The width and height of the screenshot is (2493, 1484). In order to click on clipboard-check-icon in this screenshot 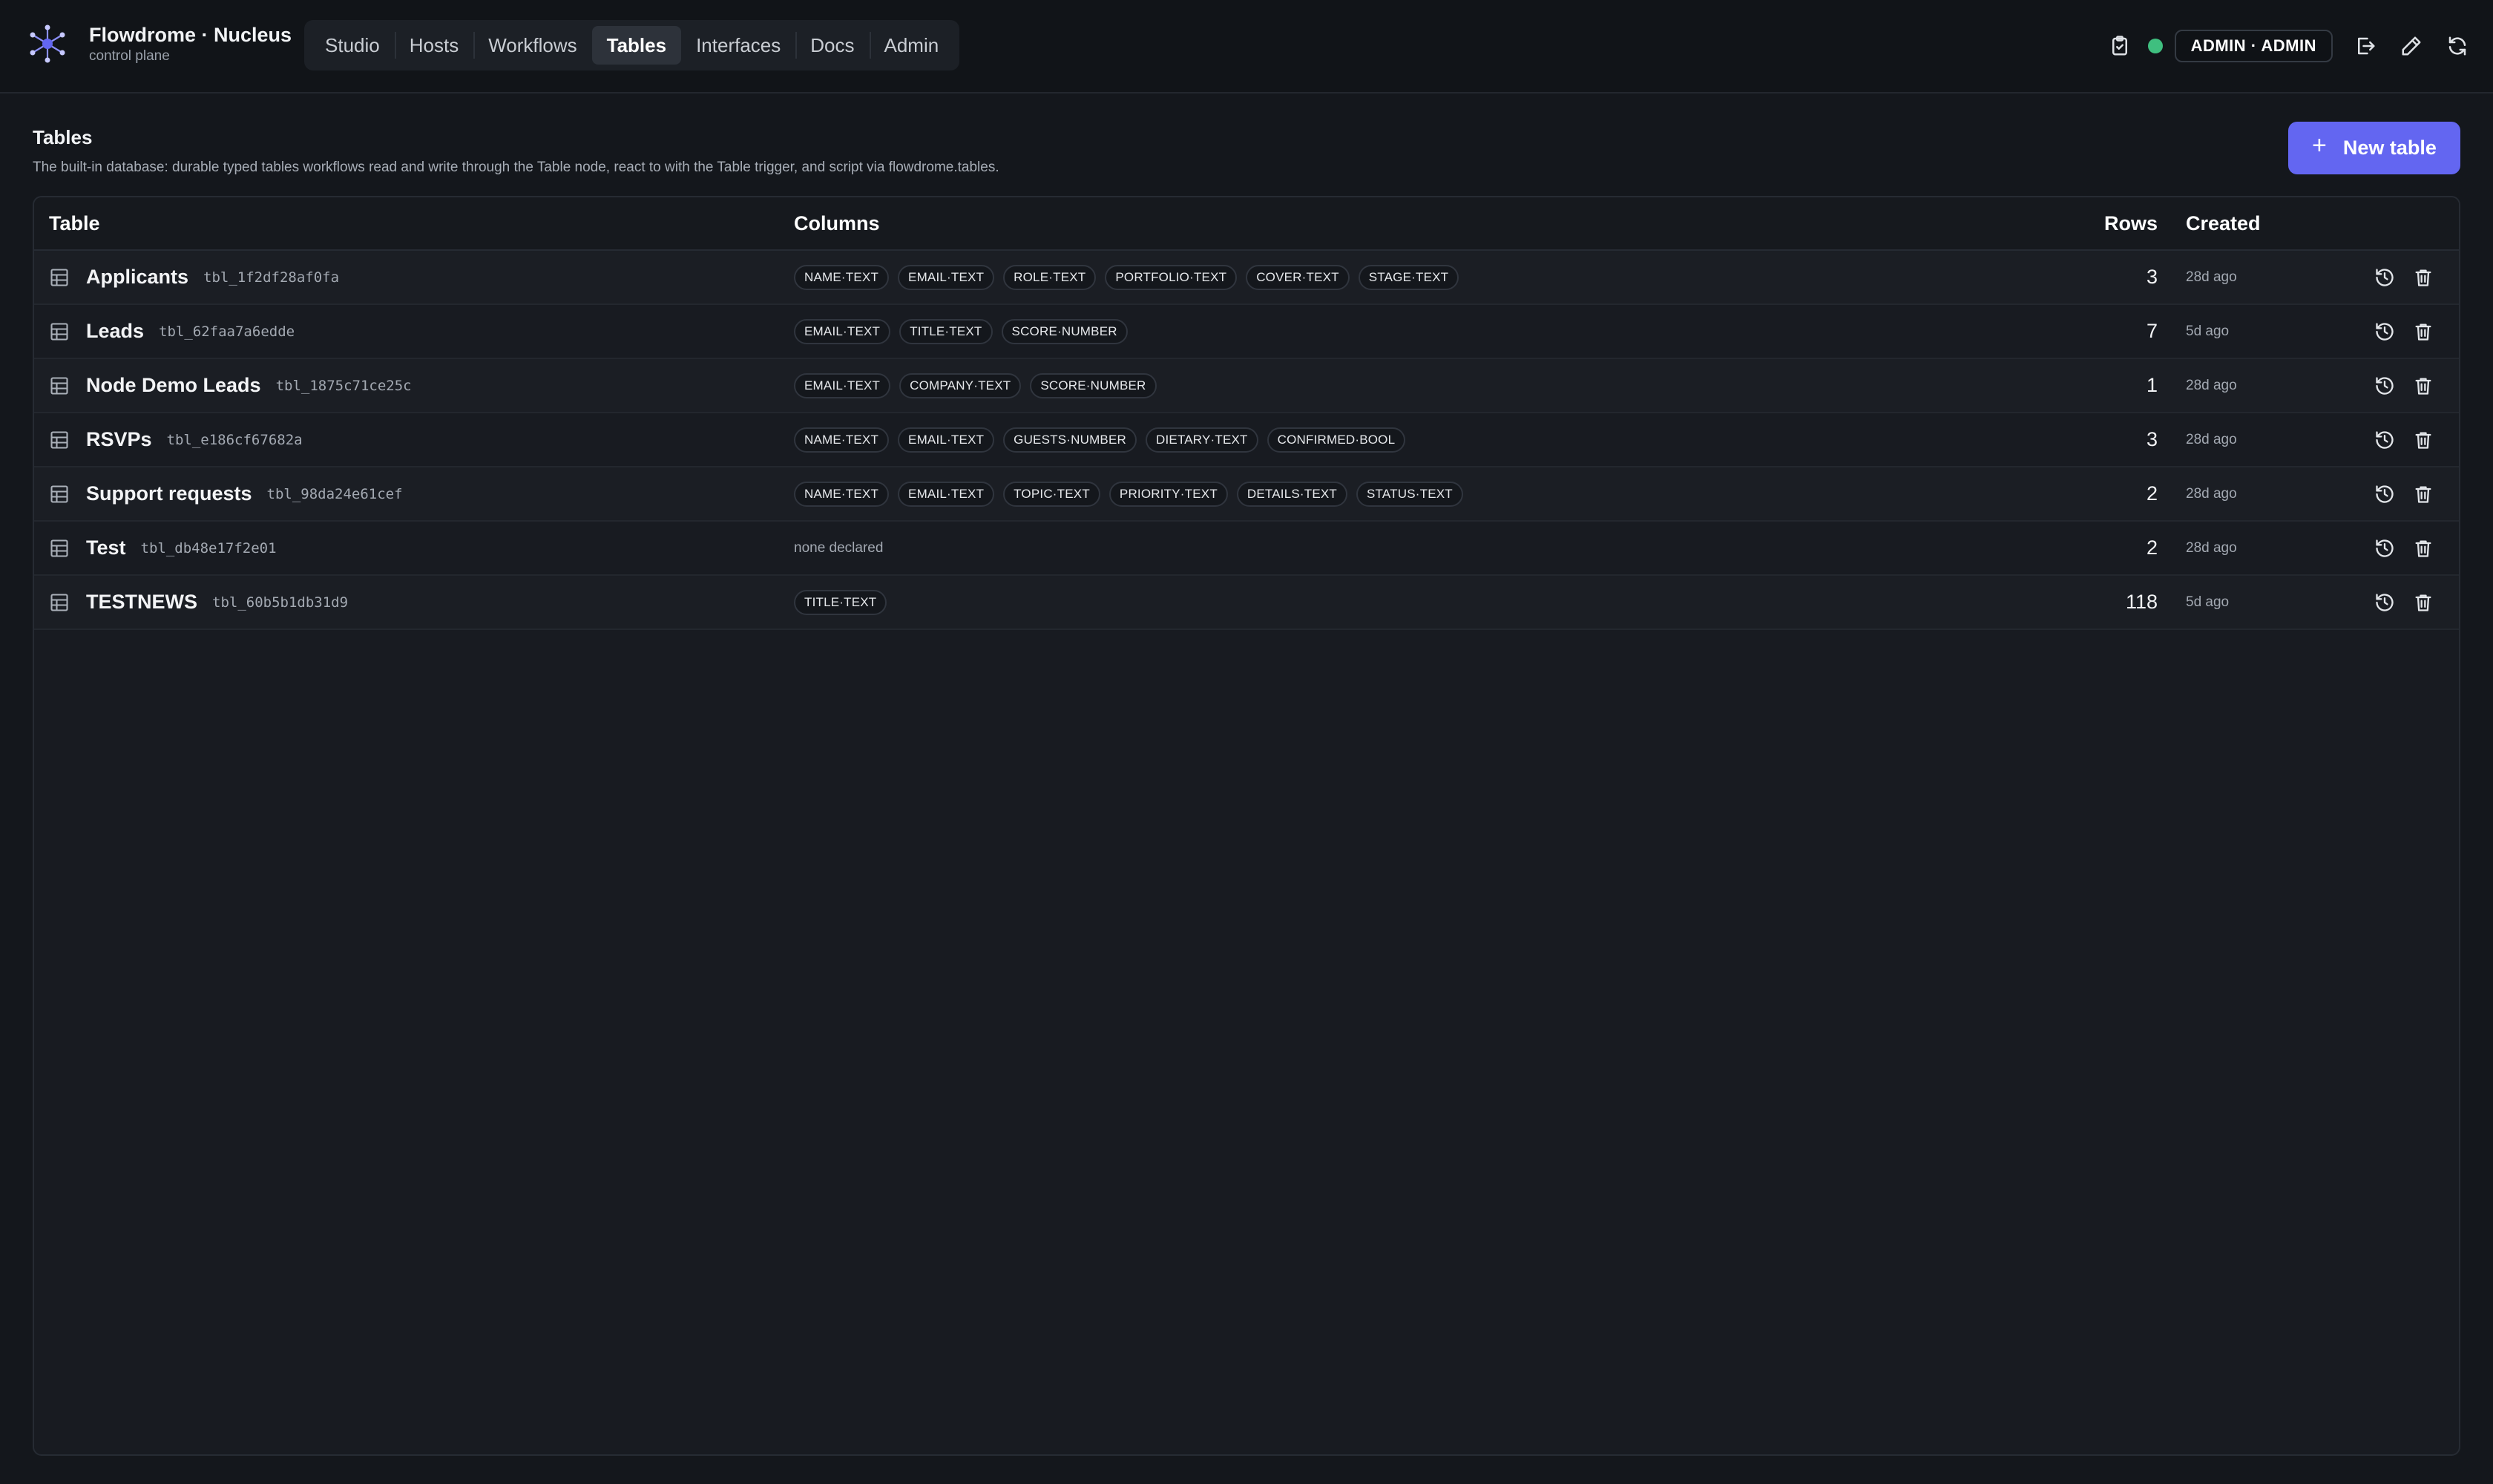, I will do `click(2120, 46)`.